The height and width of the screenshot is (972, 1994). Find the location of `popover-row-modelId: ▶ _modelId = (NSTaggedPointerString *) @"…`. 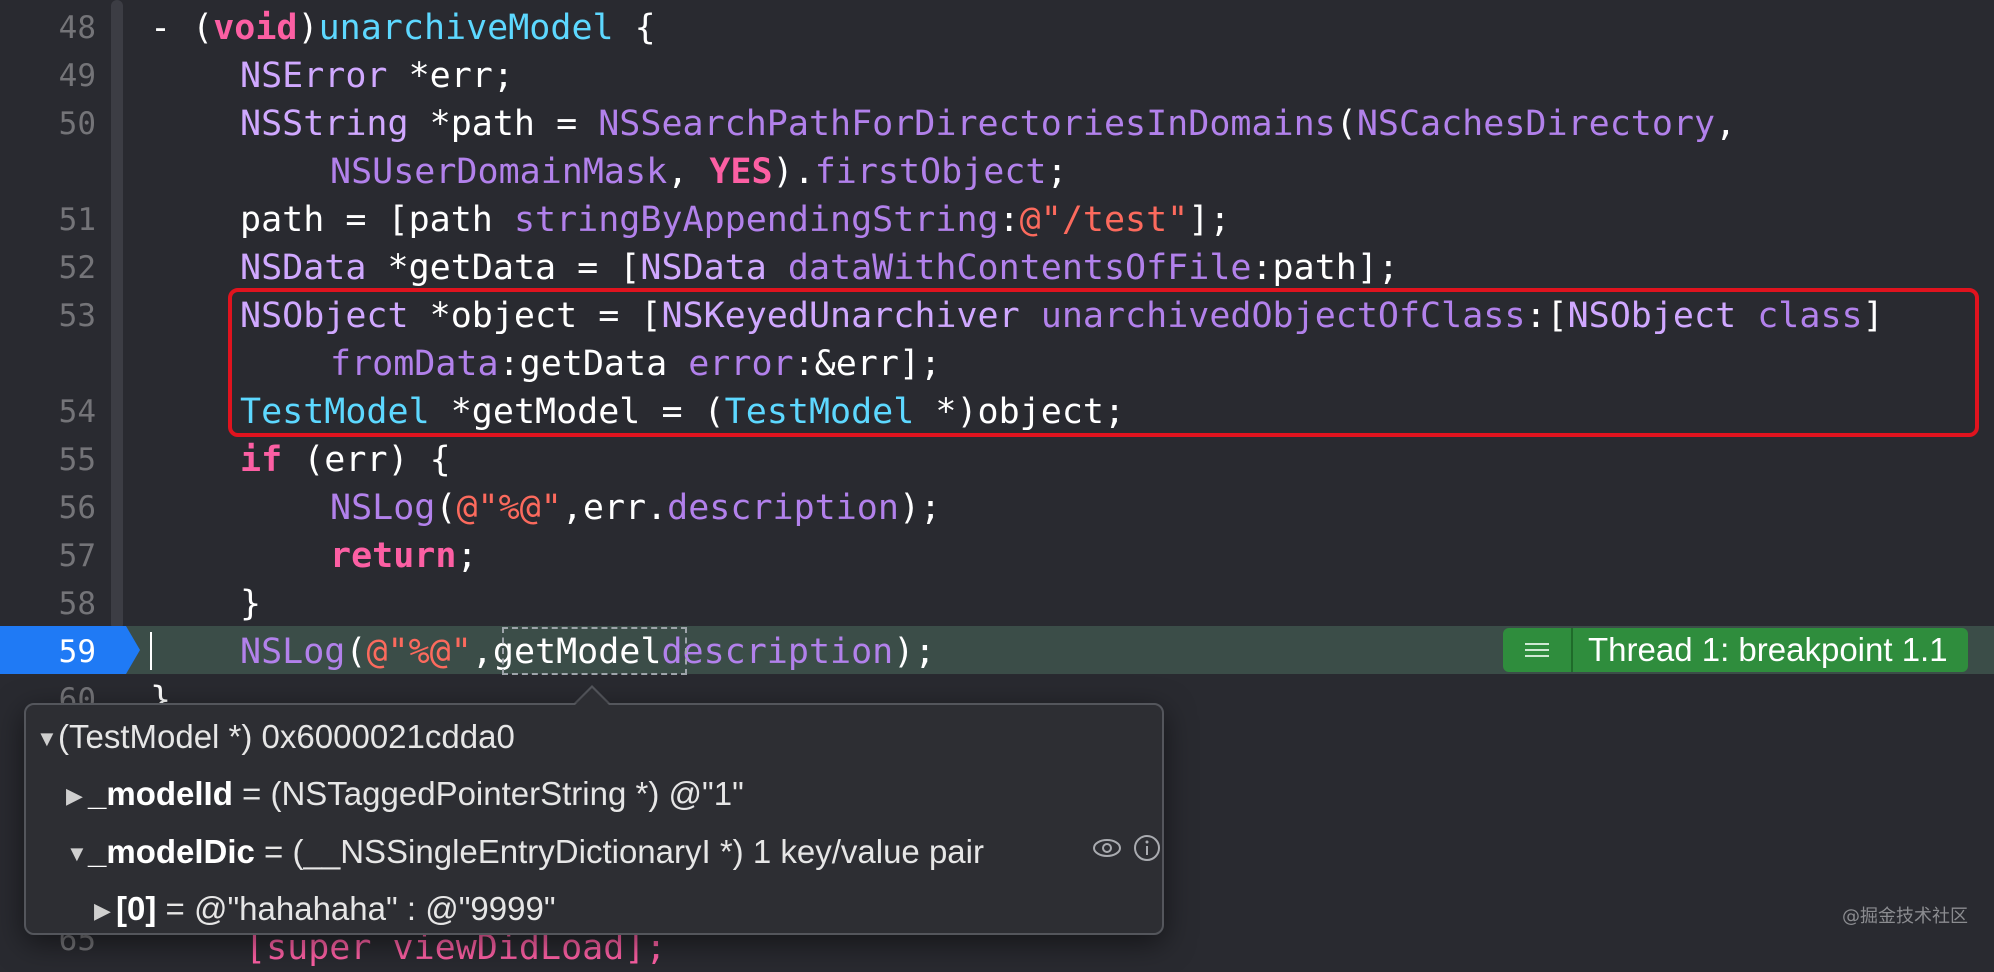

popover-row-modelId: ▶ _modelId = (NSTaggedPointerString *) @"… is located at coordinates (405, 795).